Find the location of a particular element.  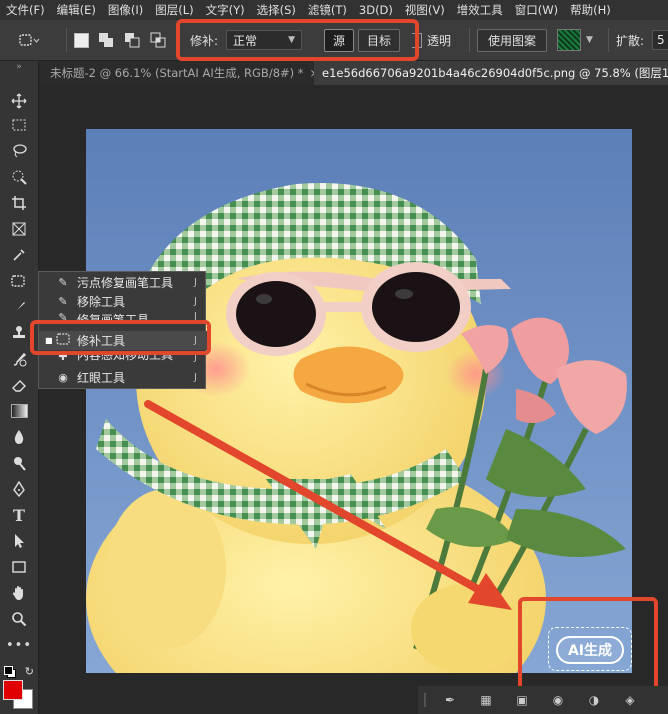

remove-tool-icon: ✎ is located at coordinates (63, 301).